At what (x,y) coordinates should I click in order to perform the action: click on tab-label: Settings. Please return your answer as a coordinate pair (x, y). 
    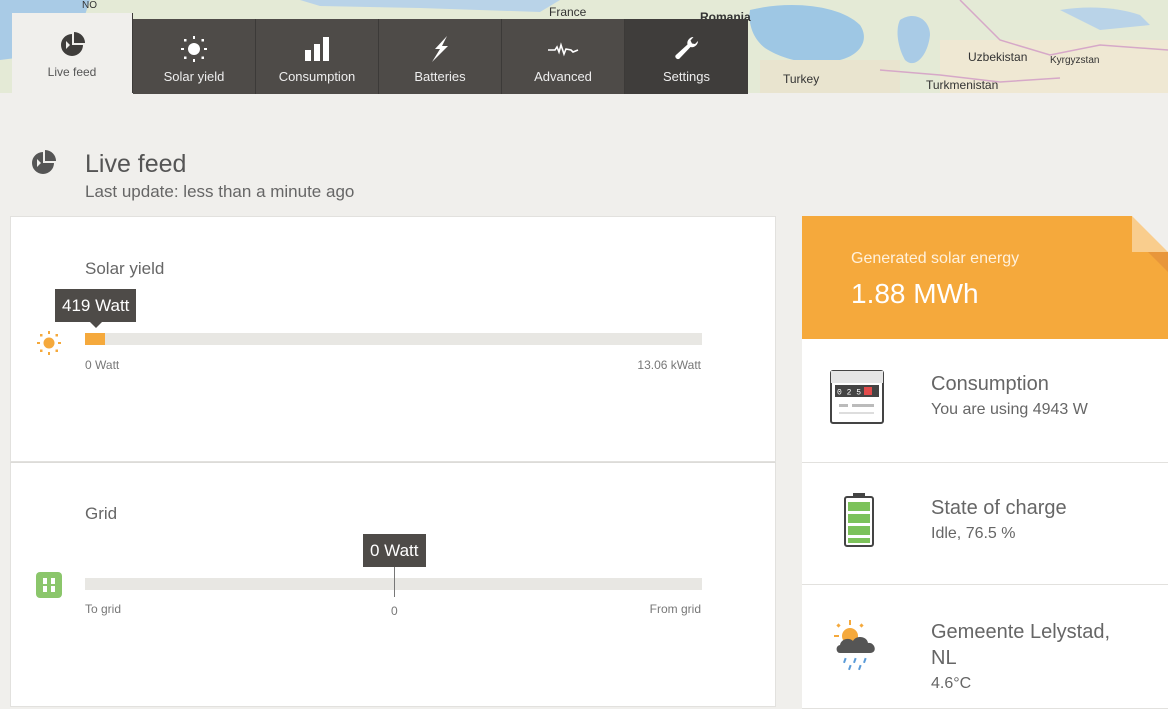
    Looking at the image, I should click on (686, 76).